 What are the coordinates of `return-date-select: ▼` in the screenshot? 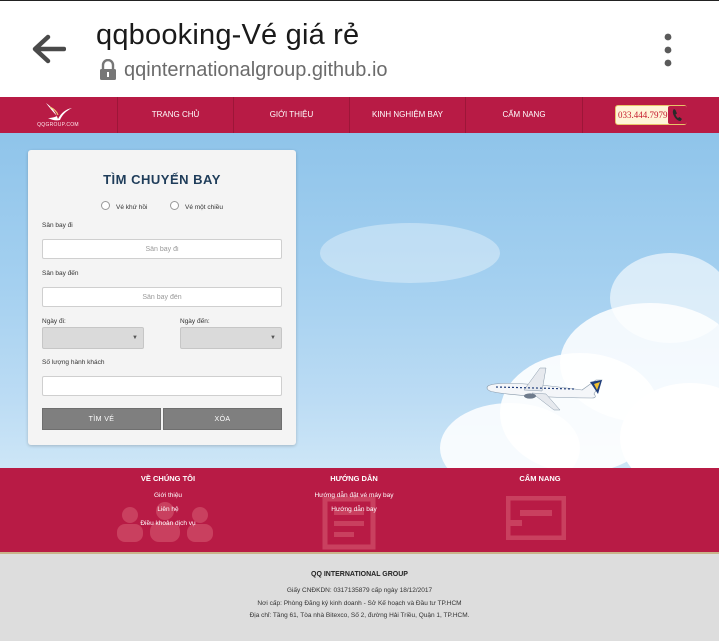 It's located at (231, 338).